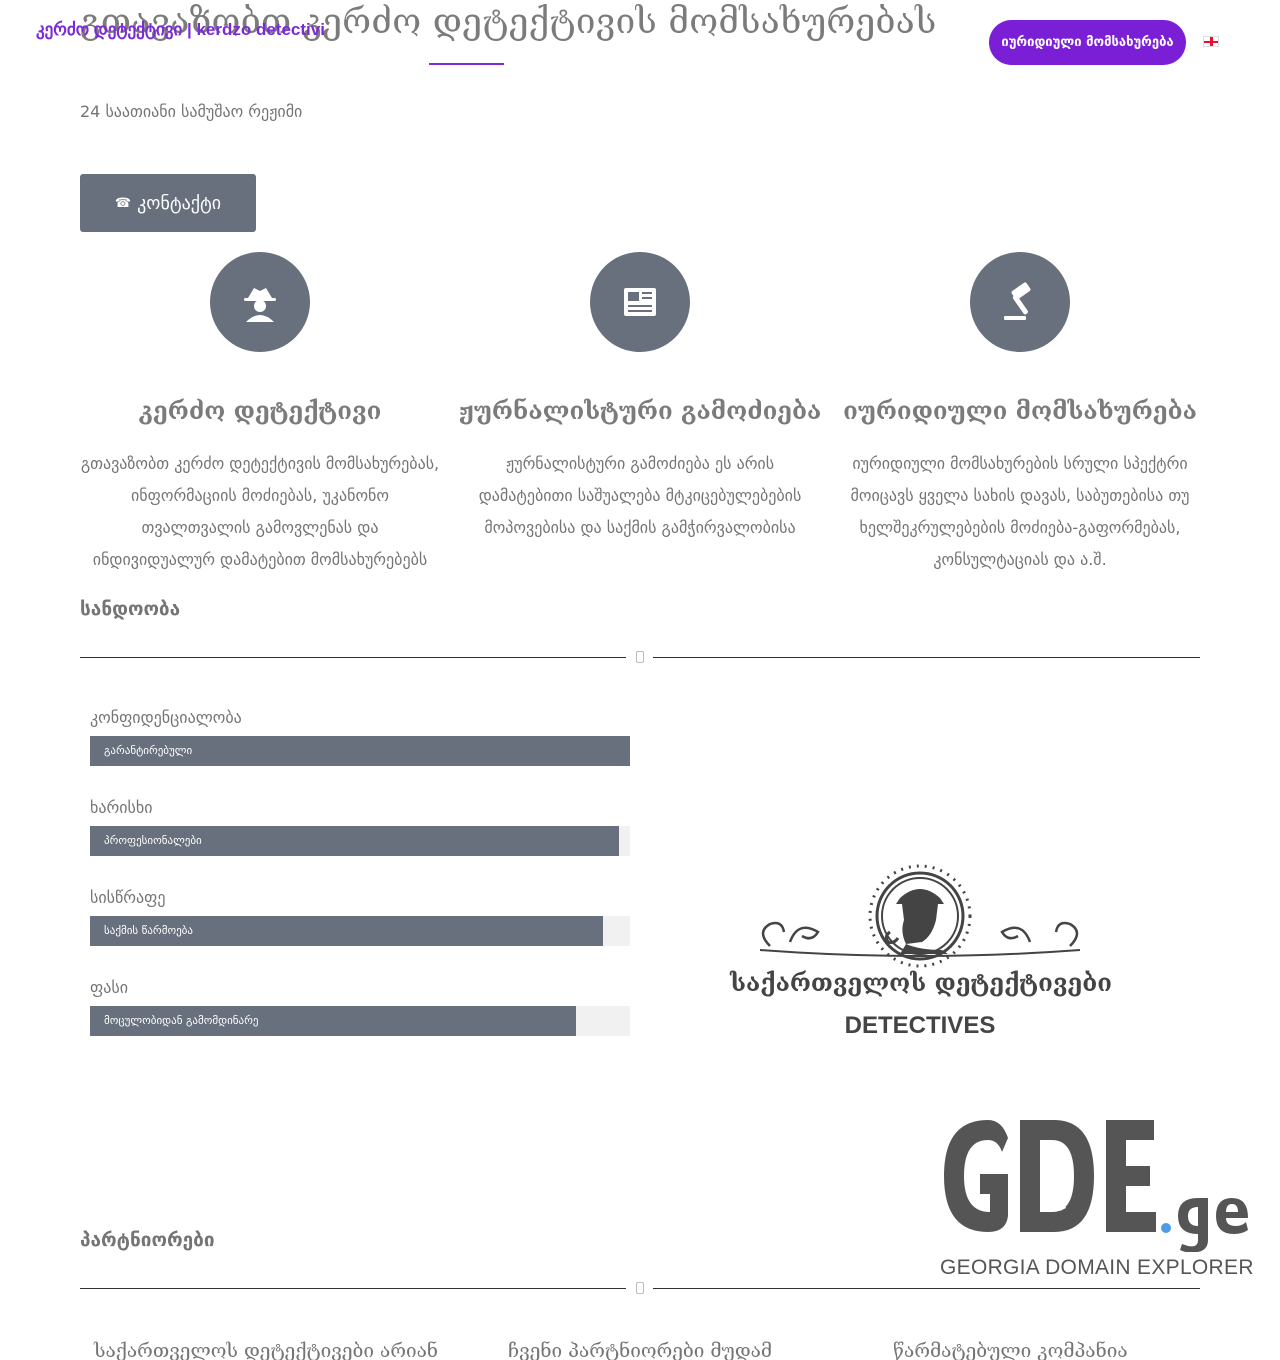 This screenshot has width=1280, height=1360. What do you see at coordinates (920, 1025) in the screenshot?
I see `detectives-logo-text-en: DETECTIVES` at bounding box center [920, 1025].